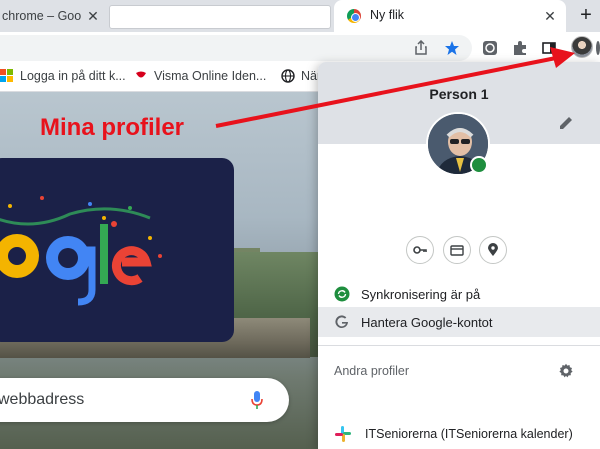  I want to click on payment-methods-button, so click(457, 250).